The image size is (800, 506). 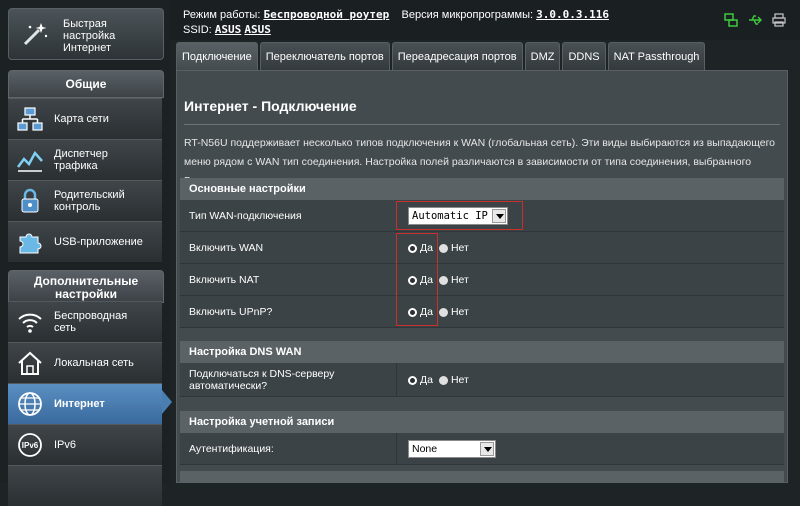 What do you see at coordinates (89, 36) in the screenshot?
I see `quick-setup-label: Быстрая настройка Интернет` at bounding box center [89, 36].